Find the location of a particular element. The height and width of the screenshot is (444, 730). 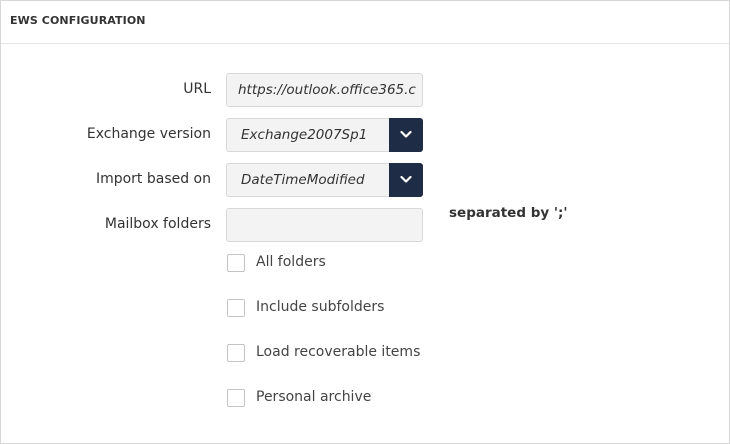

url-input-value: https://outlook.office365.com is located at coordinates (327, 90).